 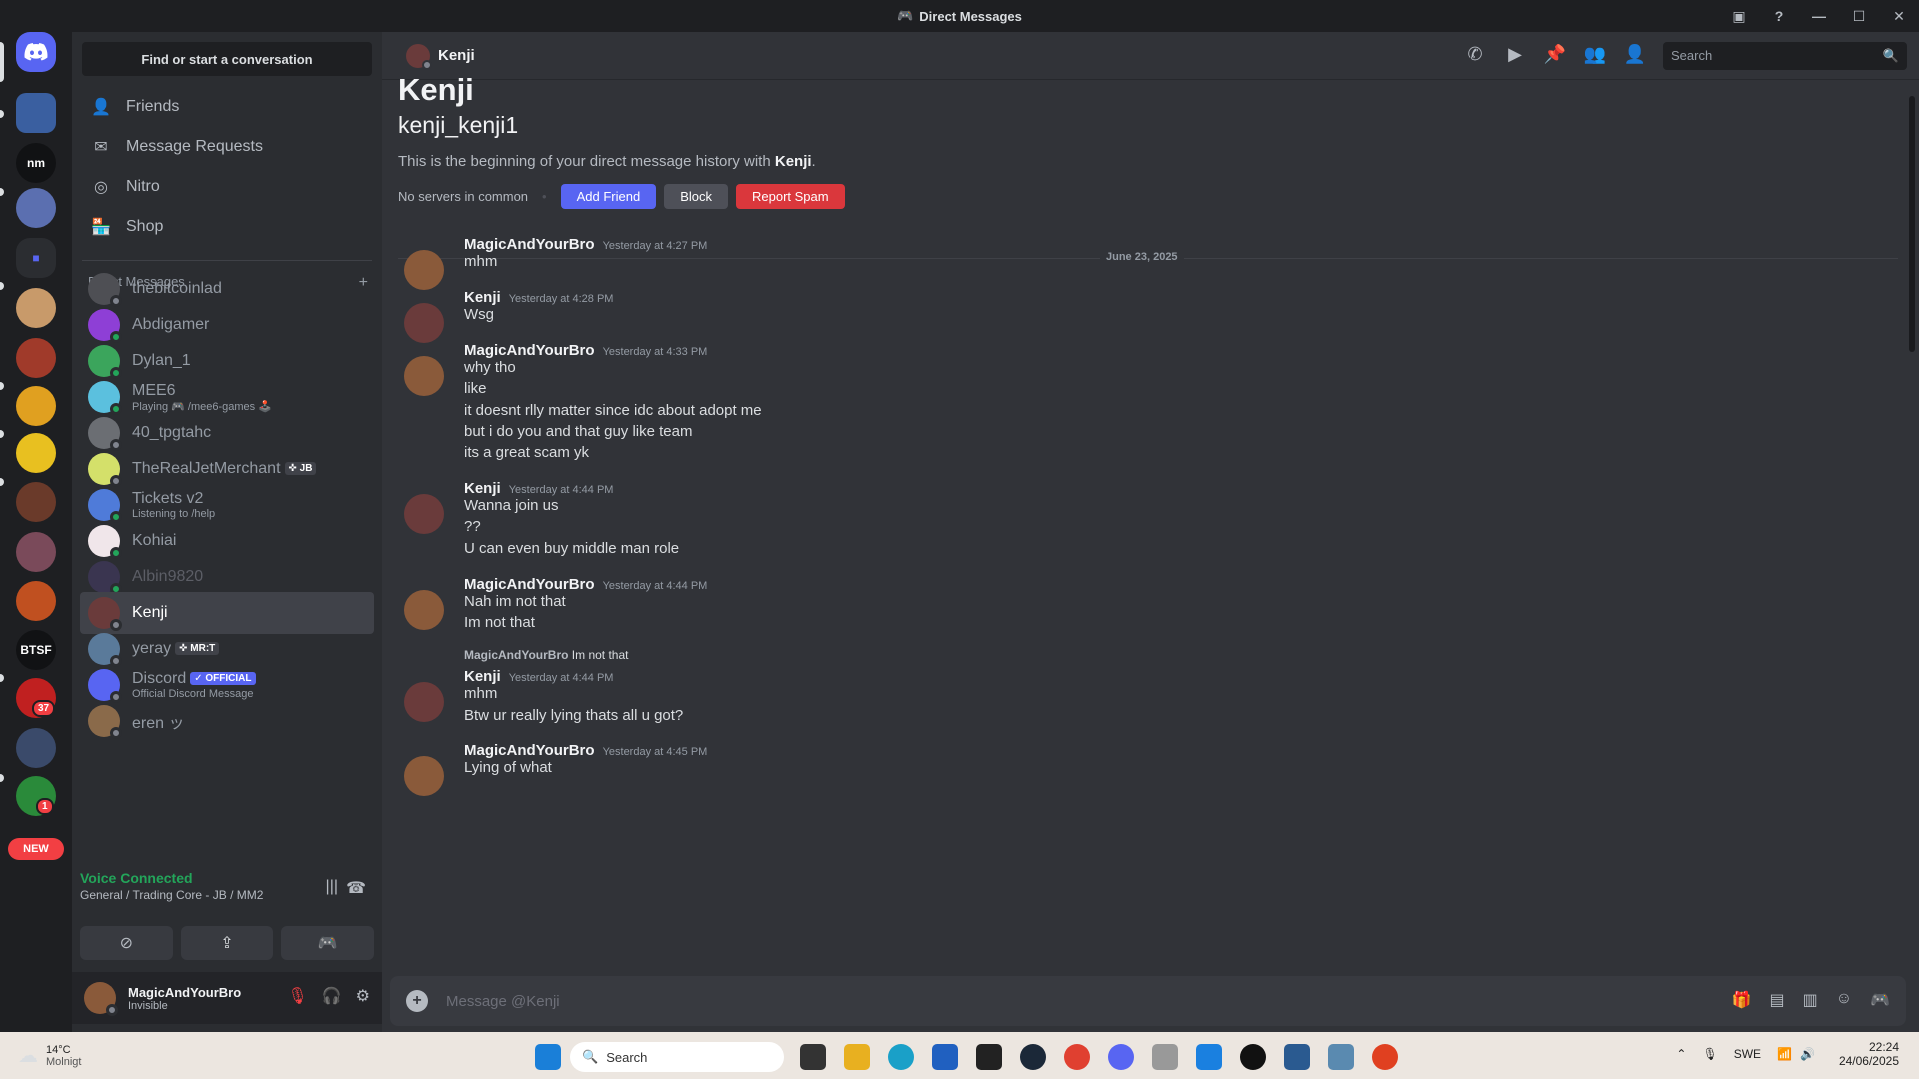 What do you see at coordinates (417, 1001) in the screenshot?
I see `attach-icon: +` at bounding box center [417, 1001].